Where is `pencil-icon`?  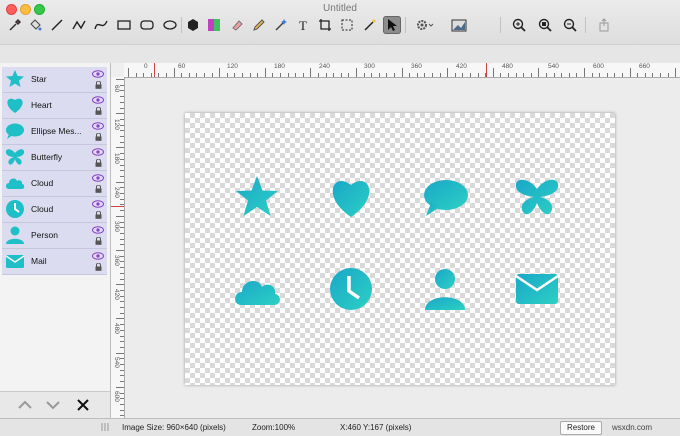 pencil-icon is located at coordinates (259, 25).